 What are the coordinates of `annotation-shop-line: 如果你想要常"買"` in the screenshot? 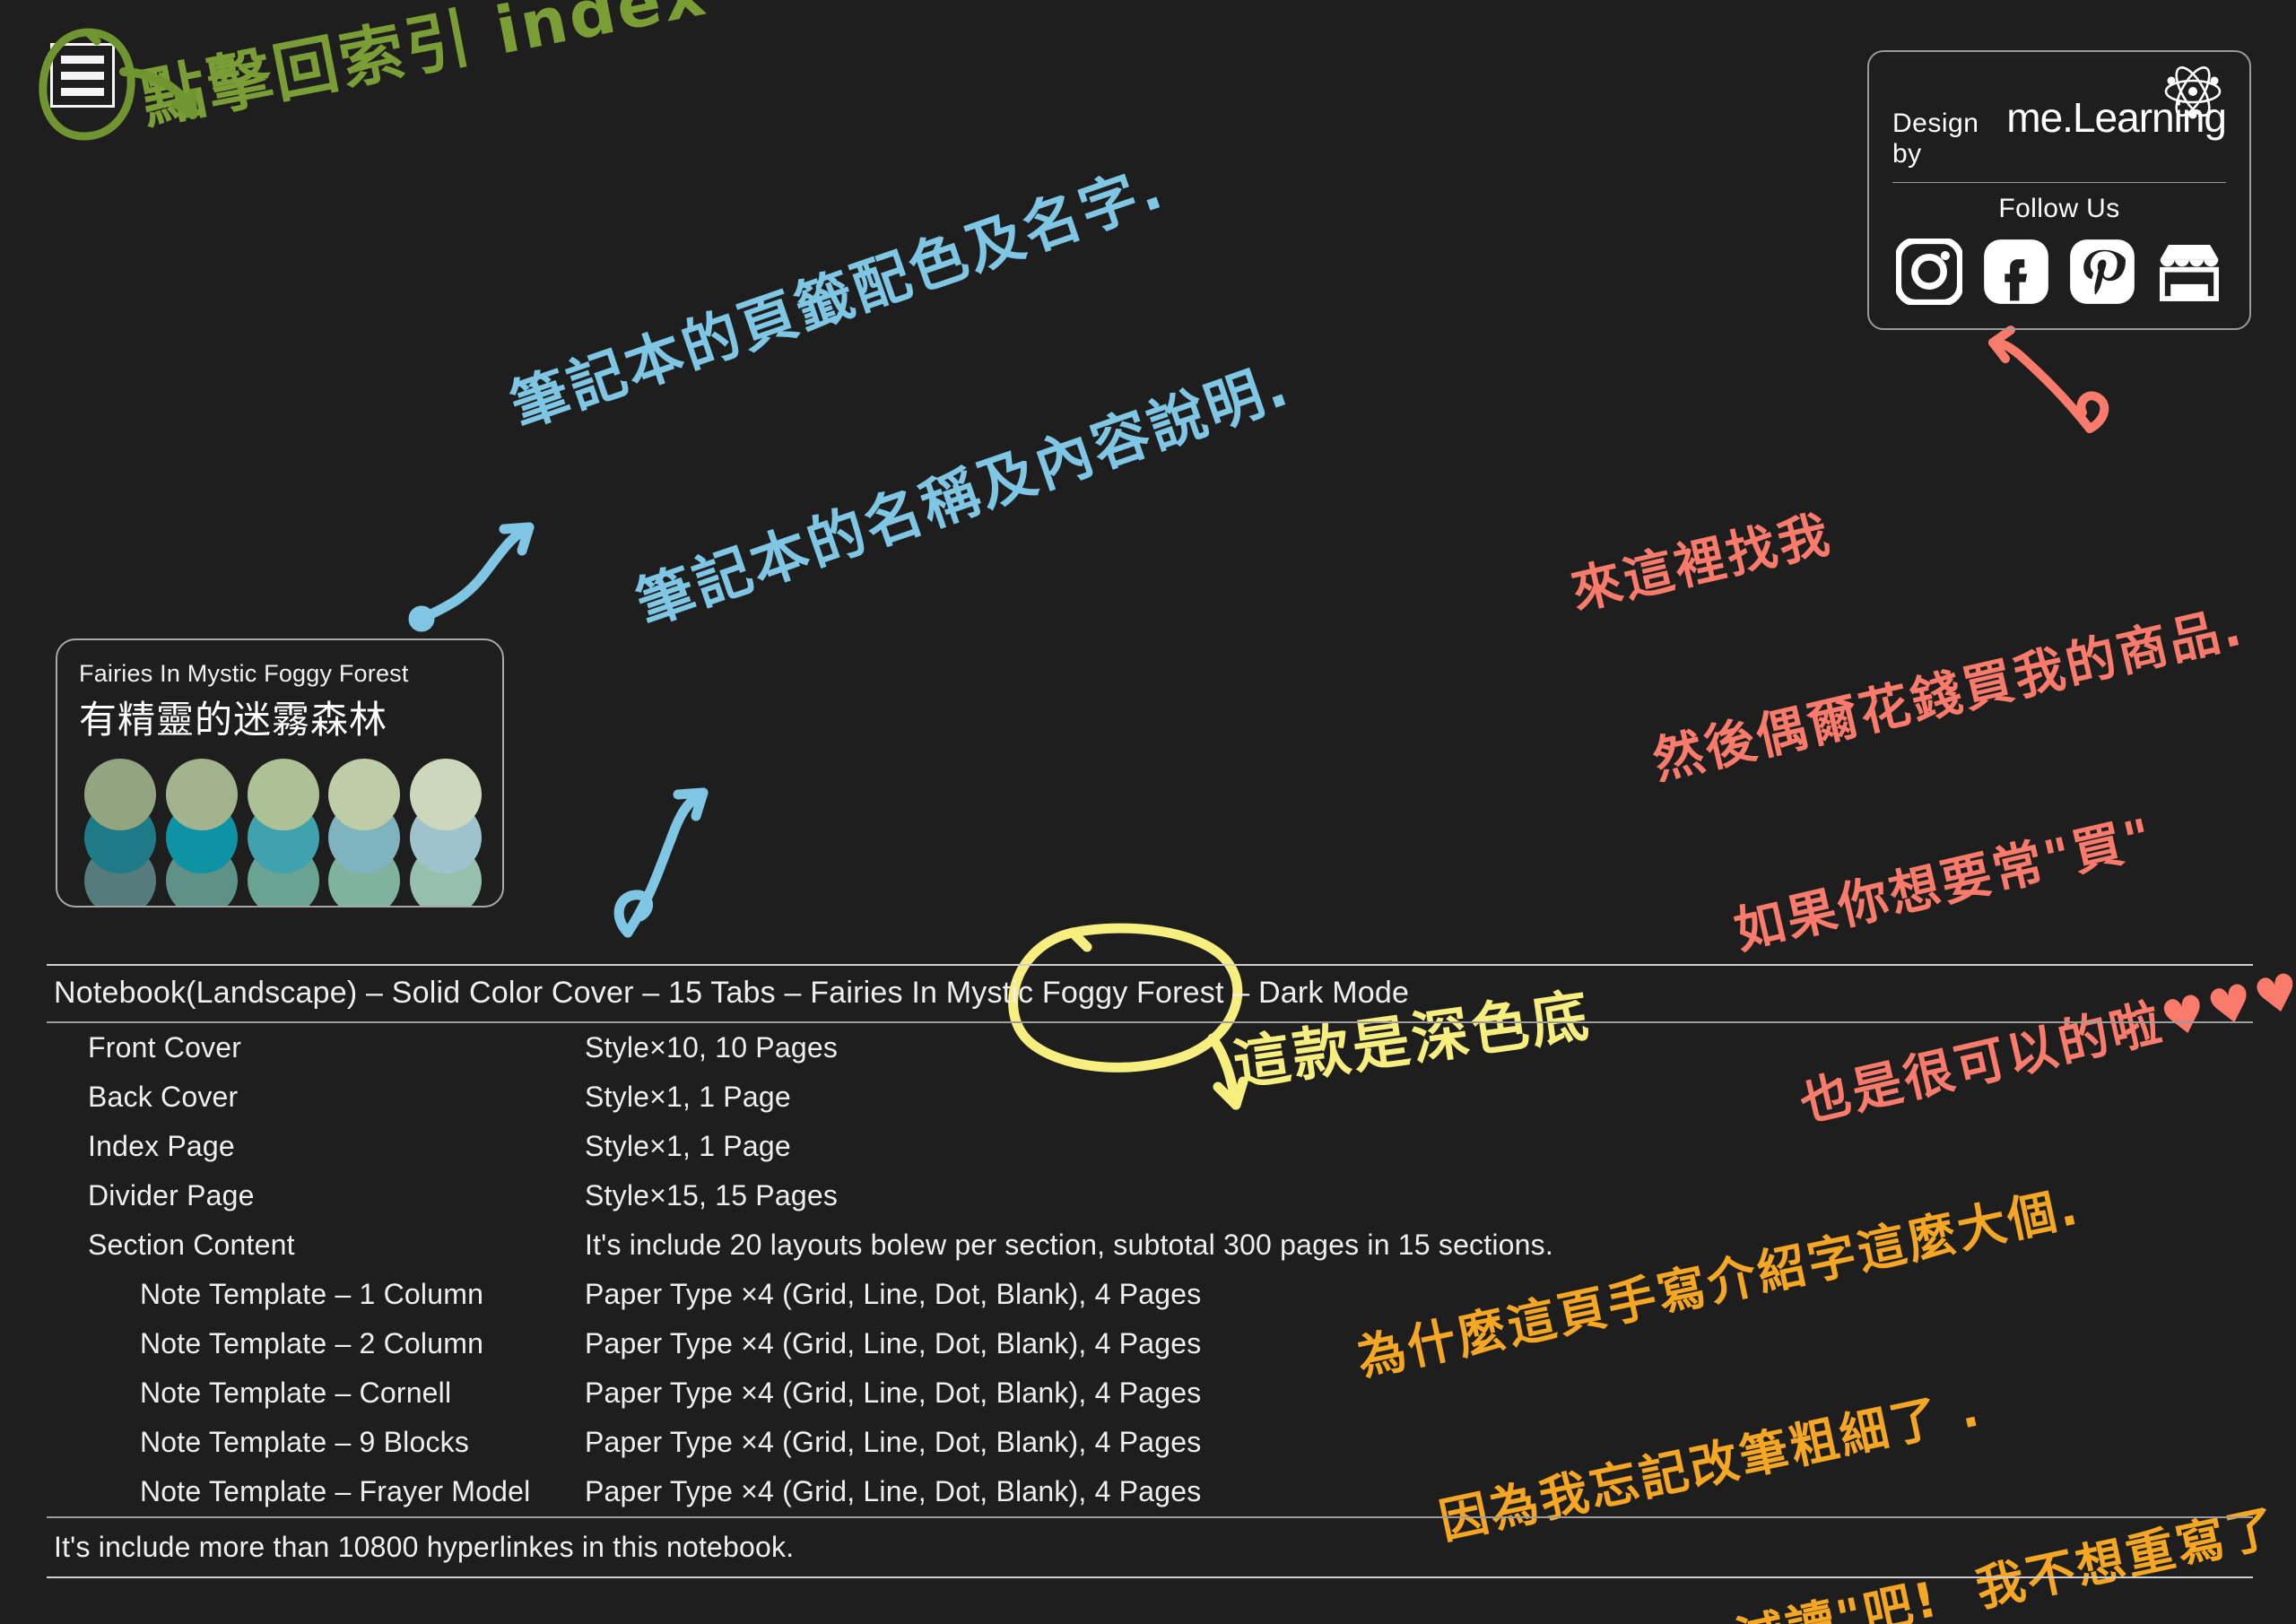 It's located at (1944, 884).